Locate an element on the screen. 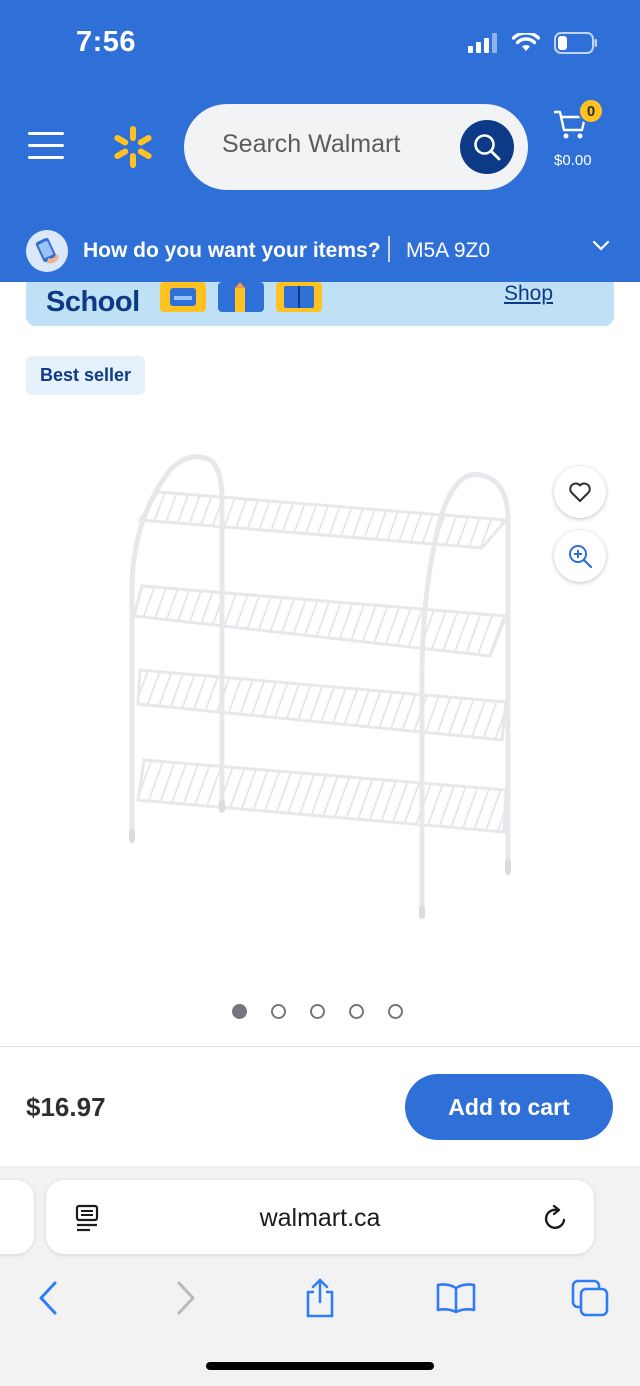  best-seller-badge: Best seller is located at coordinates (86, 375).